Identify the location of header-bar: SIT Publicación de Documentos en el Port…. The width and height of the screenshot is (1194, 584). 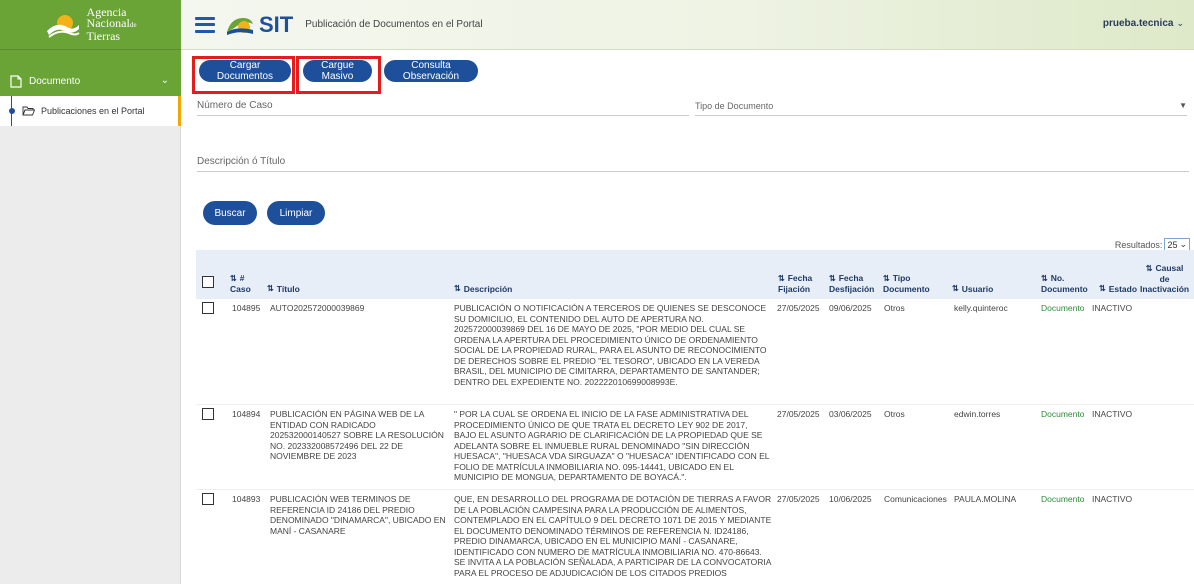
(687, 25).